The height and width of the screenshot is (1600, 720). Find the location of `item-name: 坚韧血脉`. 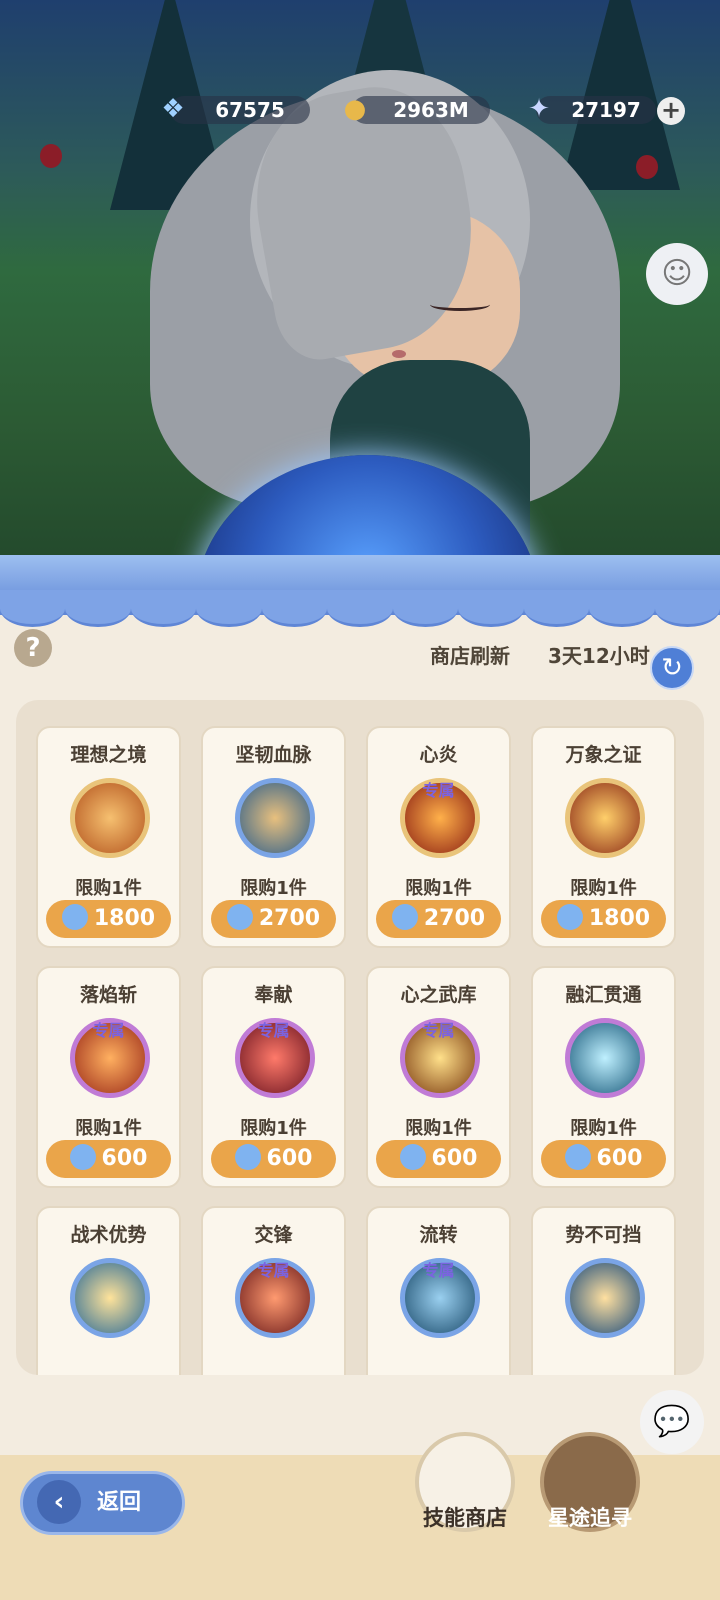

item-name: 坚韧血脉 is located at coordinates (273, 755).